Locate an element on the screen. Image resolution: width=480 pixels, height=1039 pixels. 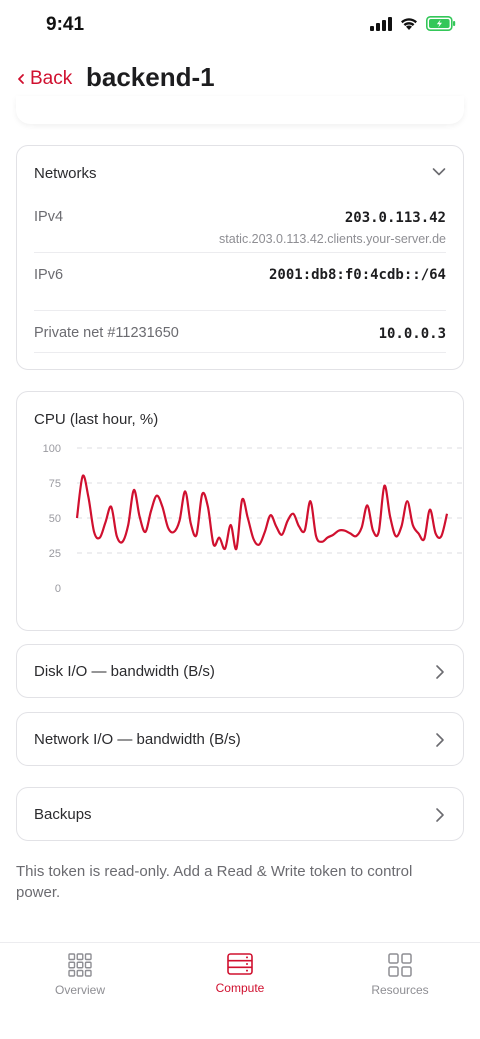
y-tick-label: 25 is located at coordinates (55, 554).